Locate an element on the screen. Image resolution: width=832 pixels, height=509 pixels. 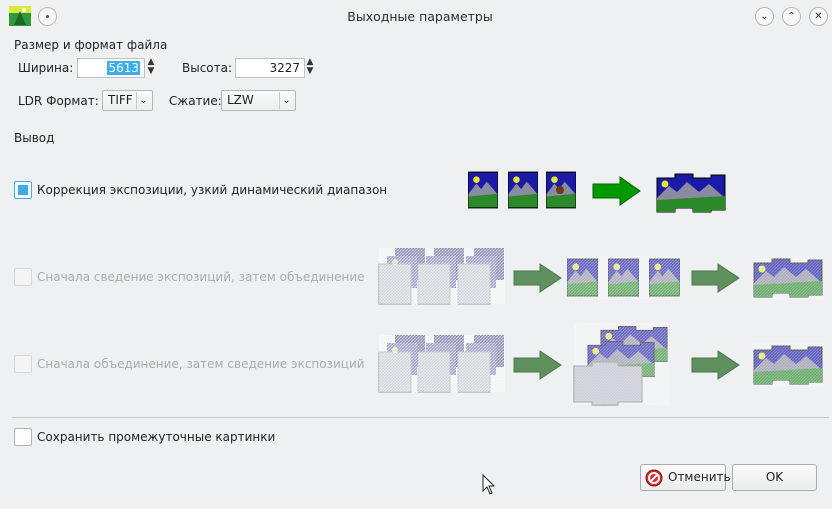
cancel-button: Отменить is located at coordinates (685, 477).